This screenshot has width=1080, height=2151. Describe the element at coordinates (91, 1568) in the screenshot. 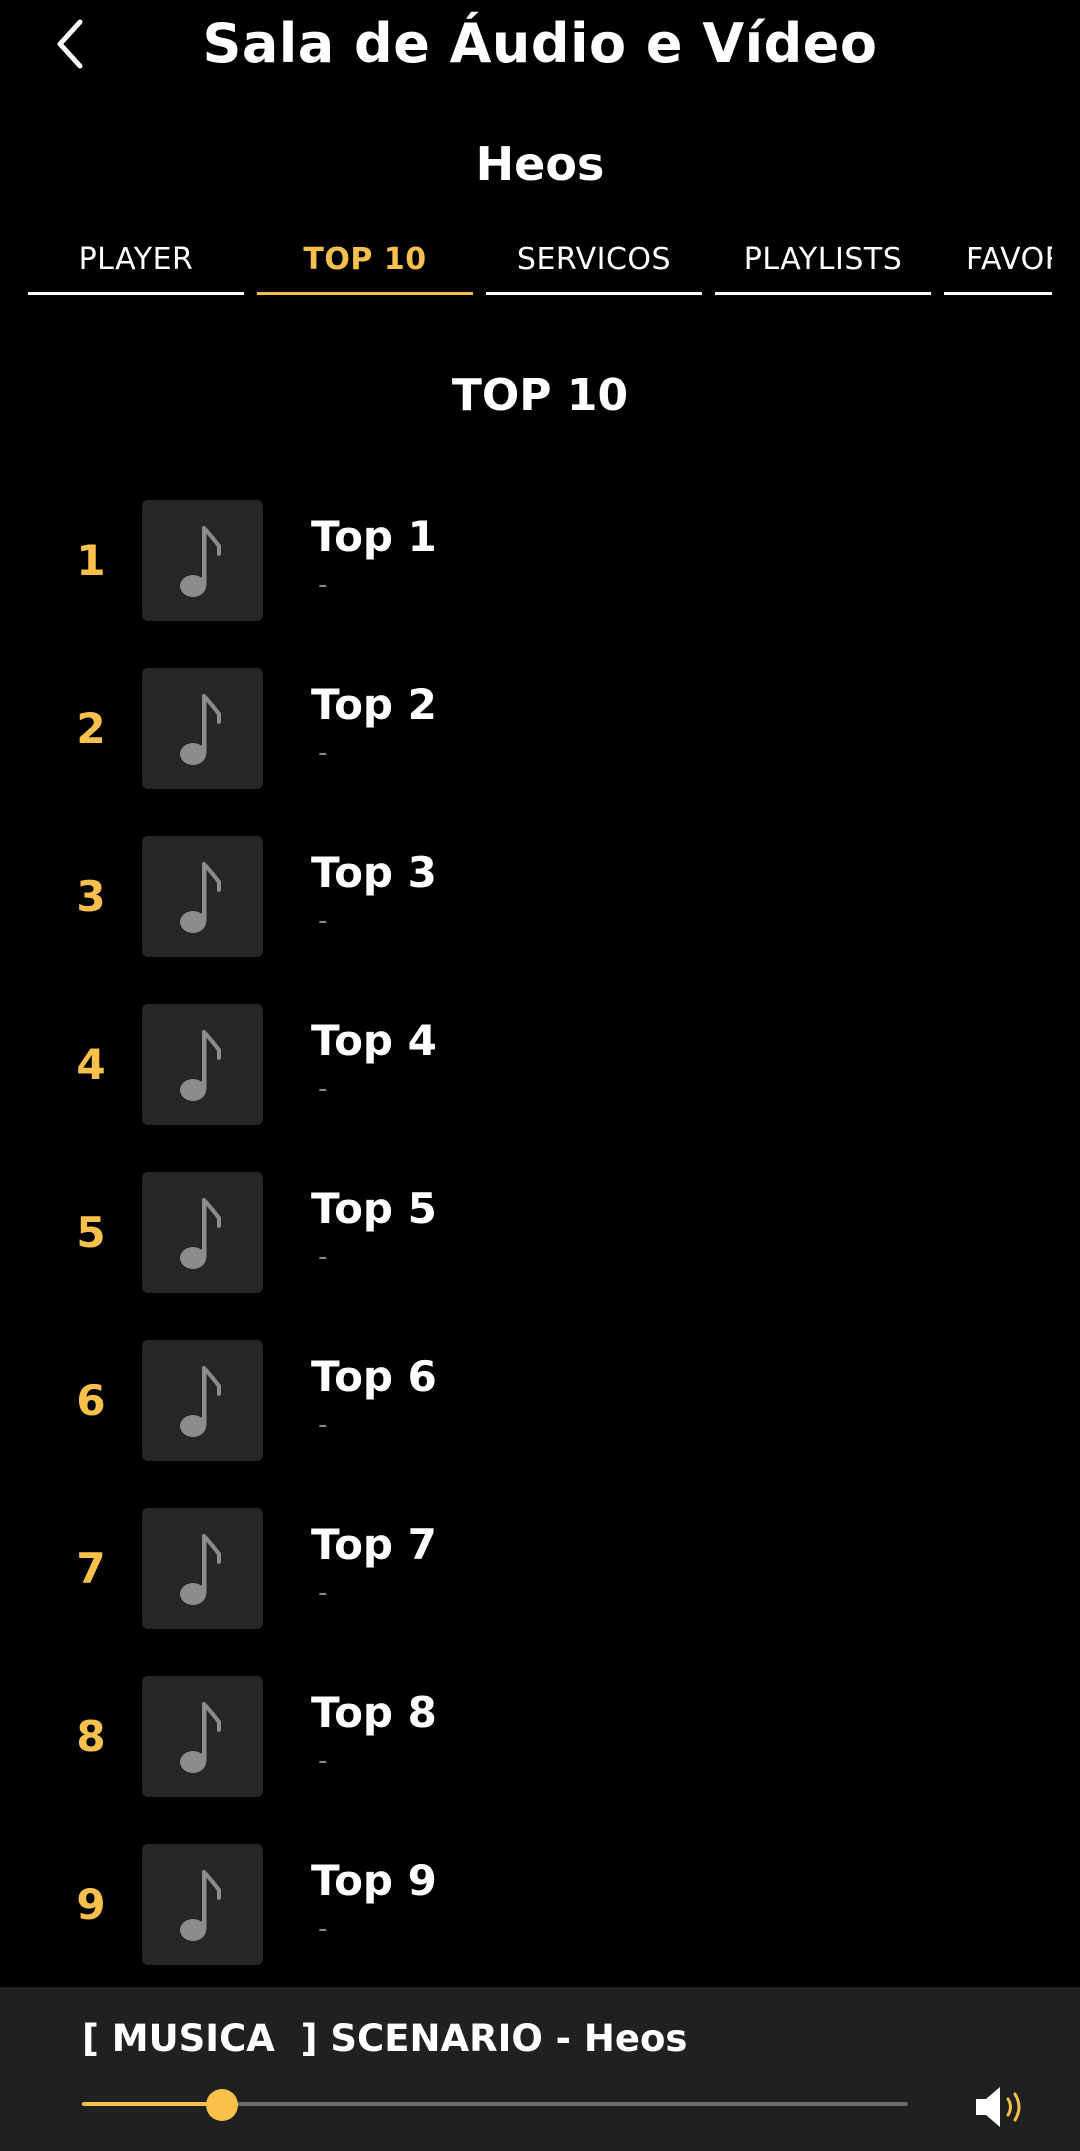

I see `track-rank: 7` at that location.